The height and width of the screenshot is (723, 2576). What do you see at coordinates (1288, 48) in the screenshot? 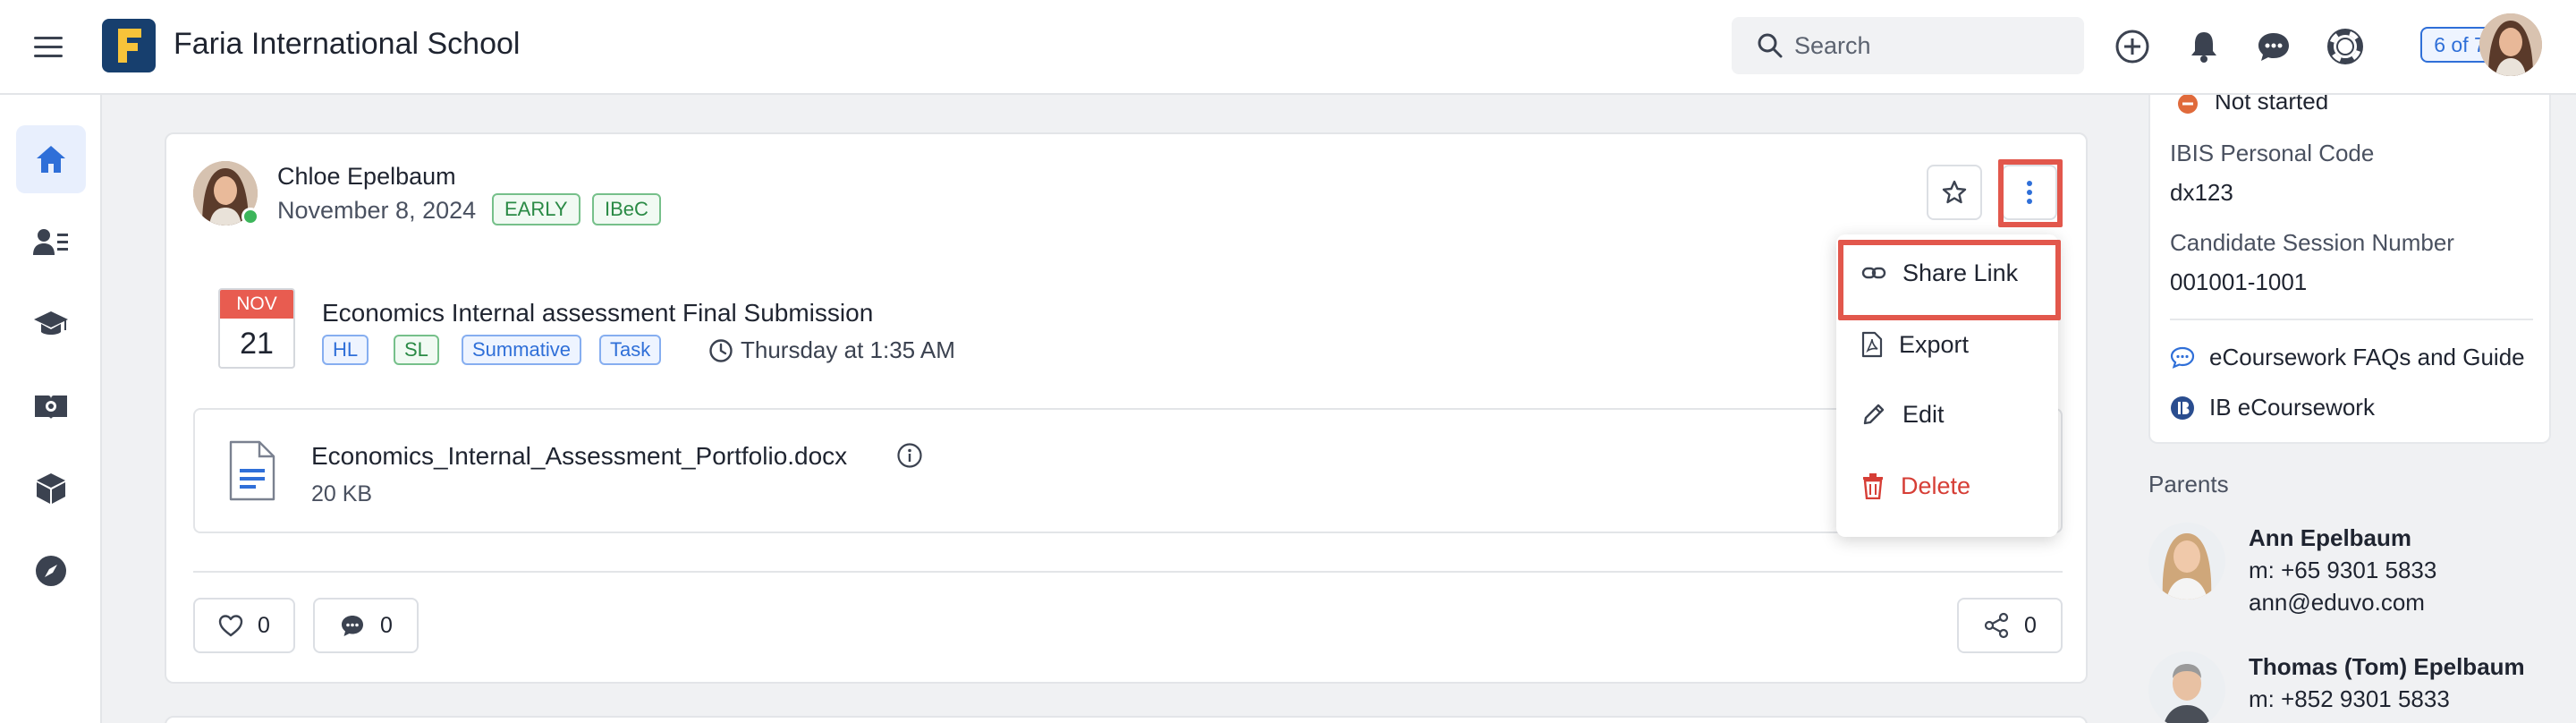
I see `top-bar: Faria International School 6 of 7` at bounding box center [1288, 48].